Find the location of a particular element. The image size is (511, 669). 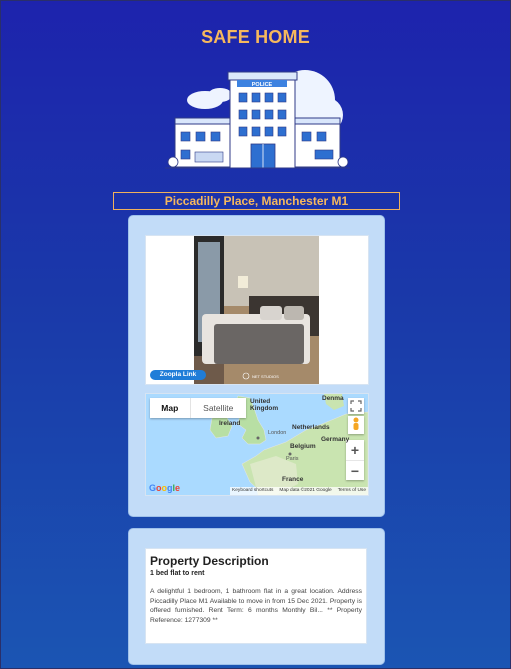

zoom-controls: + − is located at coordinates (355, 460).